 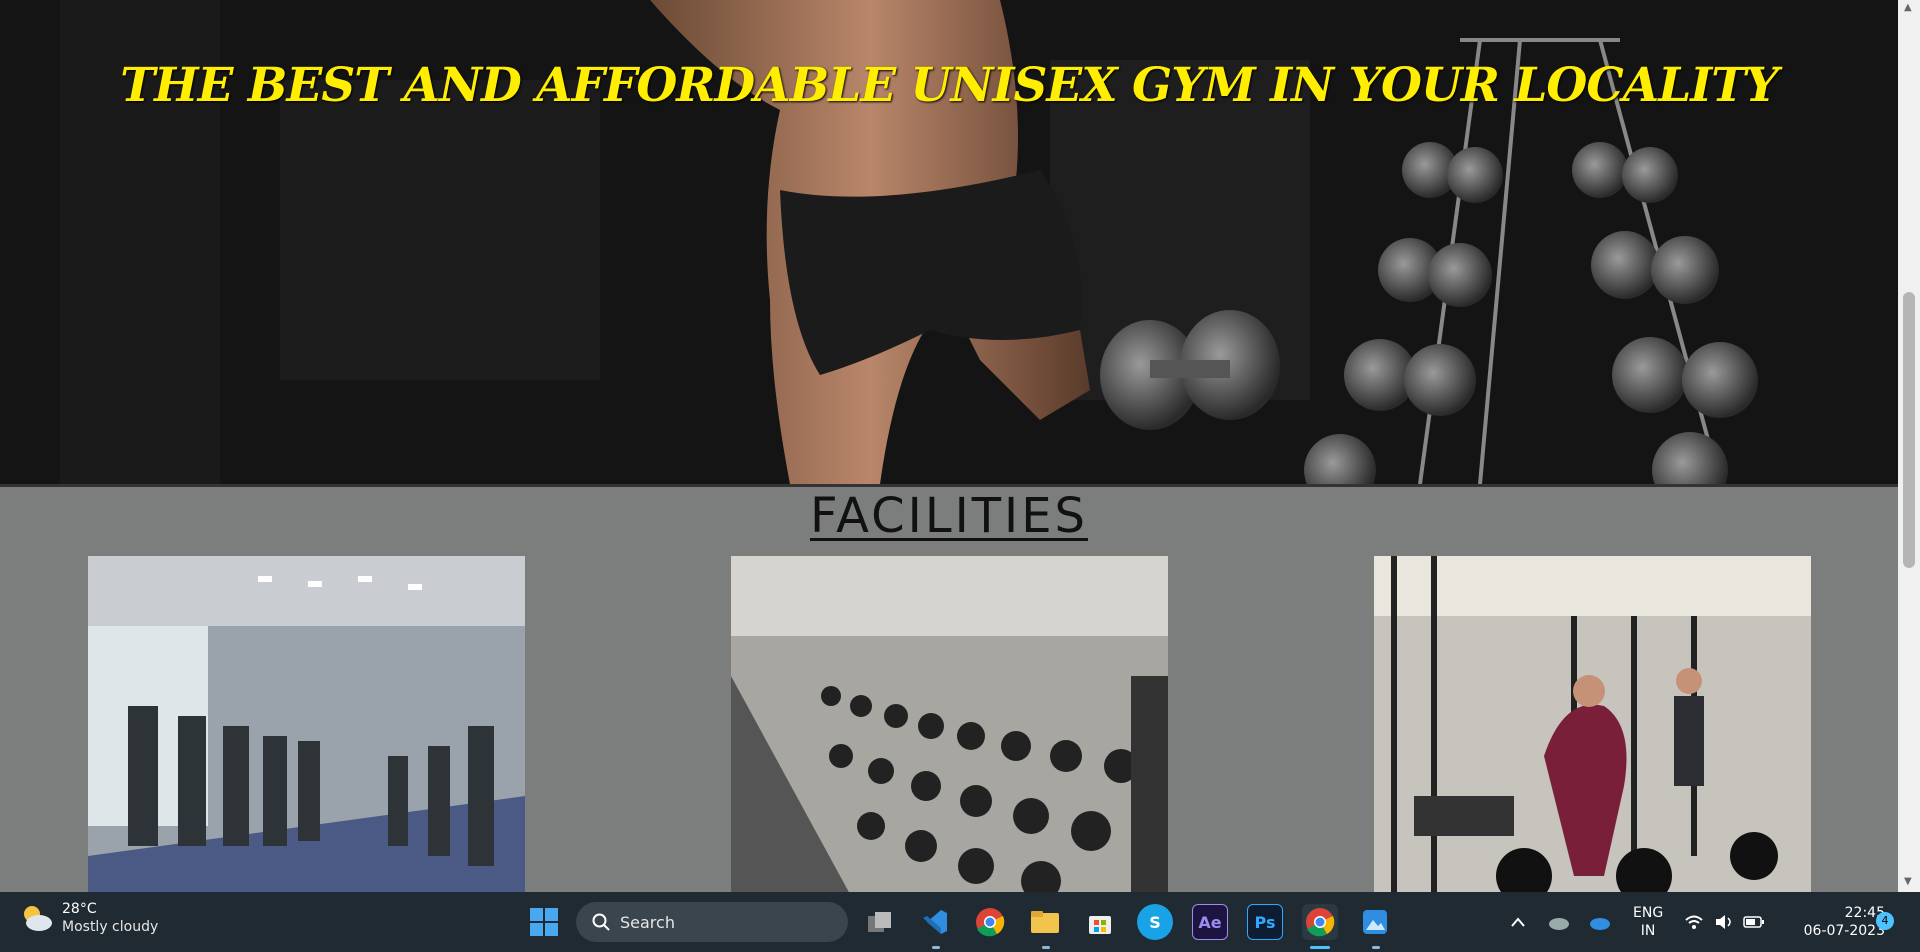 I want to click on photoshop-icon: Ps, so click(x=1265, y=922).